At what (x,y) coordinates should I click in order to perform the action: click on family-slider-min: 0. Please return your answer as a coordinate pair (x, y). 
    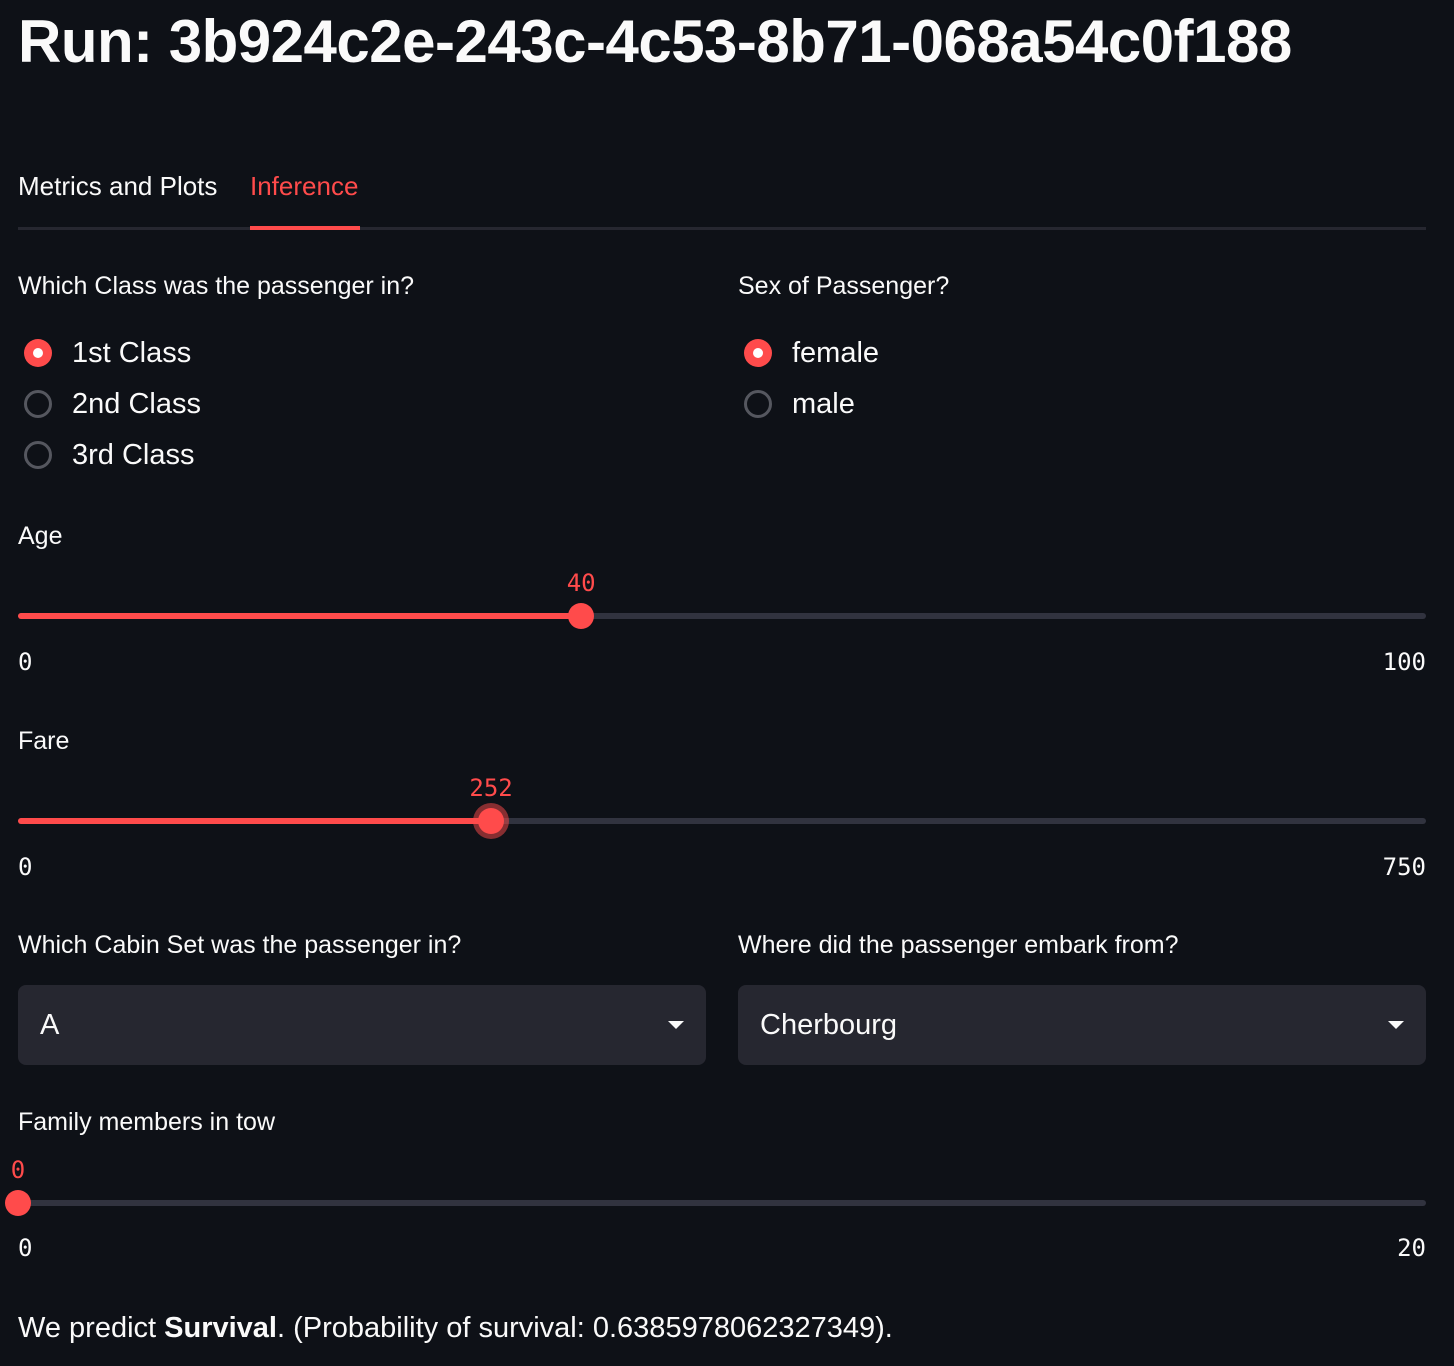
    Looking at the image, I should click on (25, 1248).